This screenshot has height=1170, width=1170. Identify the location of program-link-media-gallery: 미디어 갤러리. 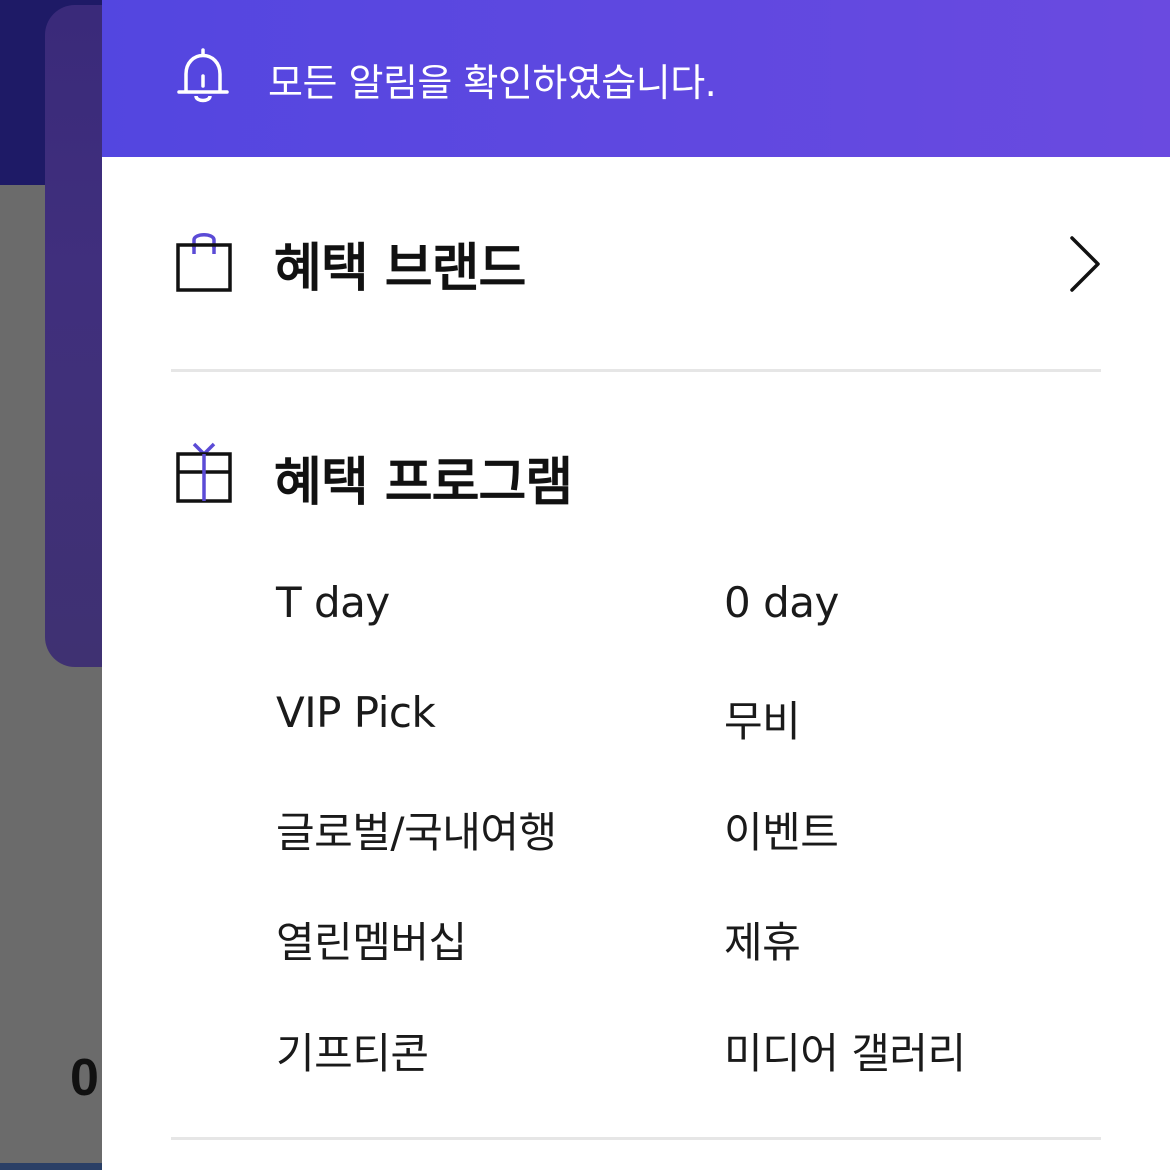
(845, 1050).